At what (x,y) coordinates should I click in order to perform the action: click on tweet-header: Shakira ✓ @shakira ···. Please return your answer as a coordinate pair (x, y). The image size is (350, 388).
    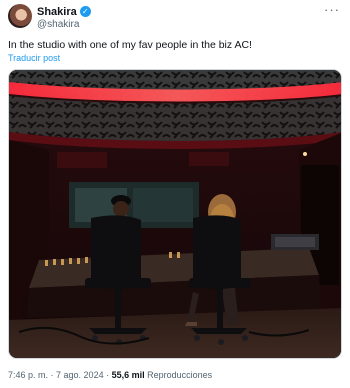
    Looking at the image, I should click on (175, 18).